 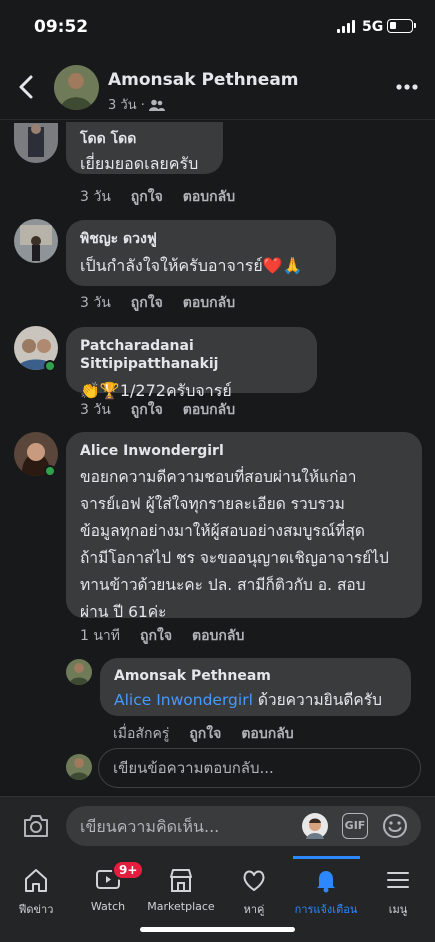 What do you see at coordinates (407, 87) in the screenshot?
I see `more-options-icon` at bounding box center [407, 87].